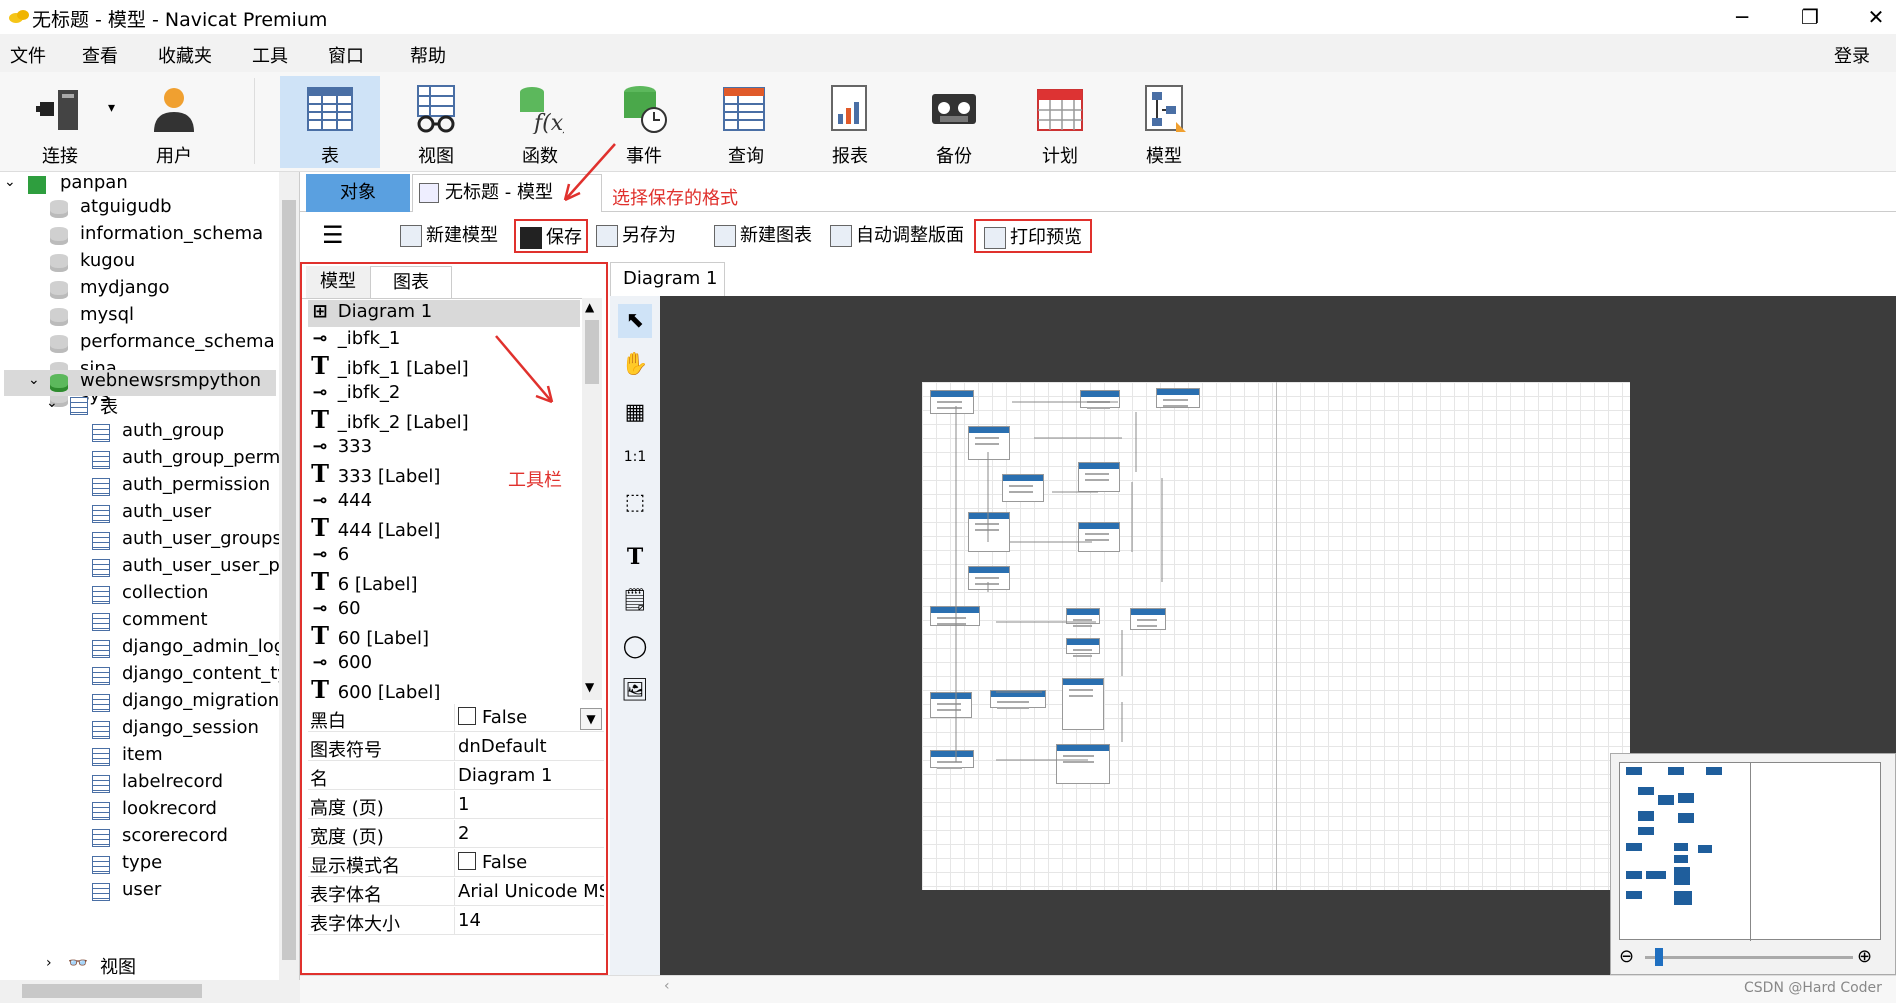  What do you see at coordinates (1742, 17) in the screenshot?
I see `minimize-button: ─` at bounding box center [1742, 17].